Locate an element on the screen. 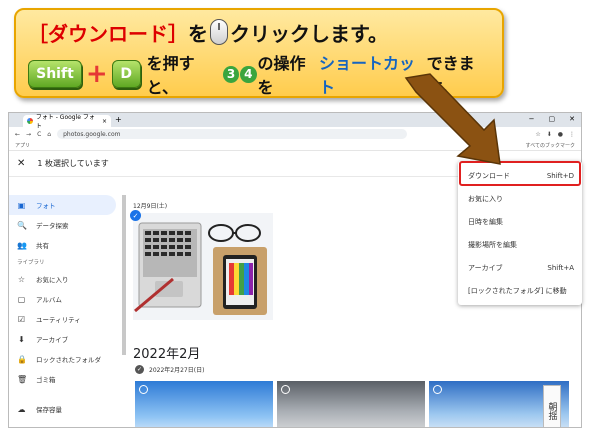 Image resolution: width=600 pixels, height=432 pixels. sidebar-item-albums: ▢ アルバム is located at coordinates (65, 299).